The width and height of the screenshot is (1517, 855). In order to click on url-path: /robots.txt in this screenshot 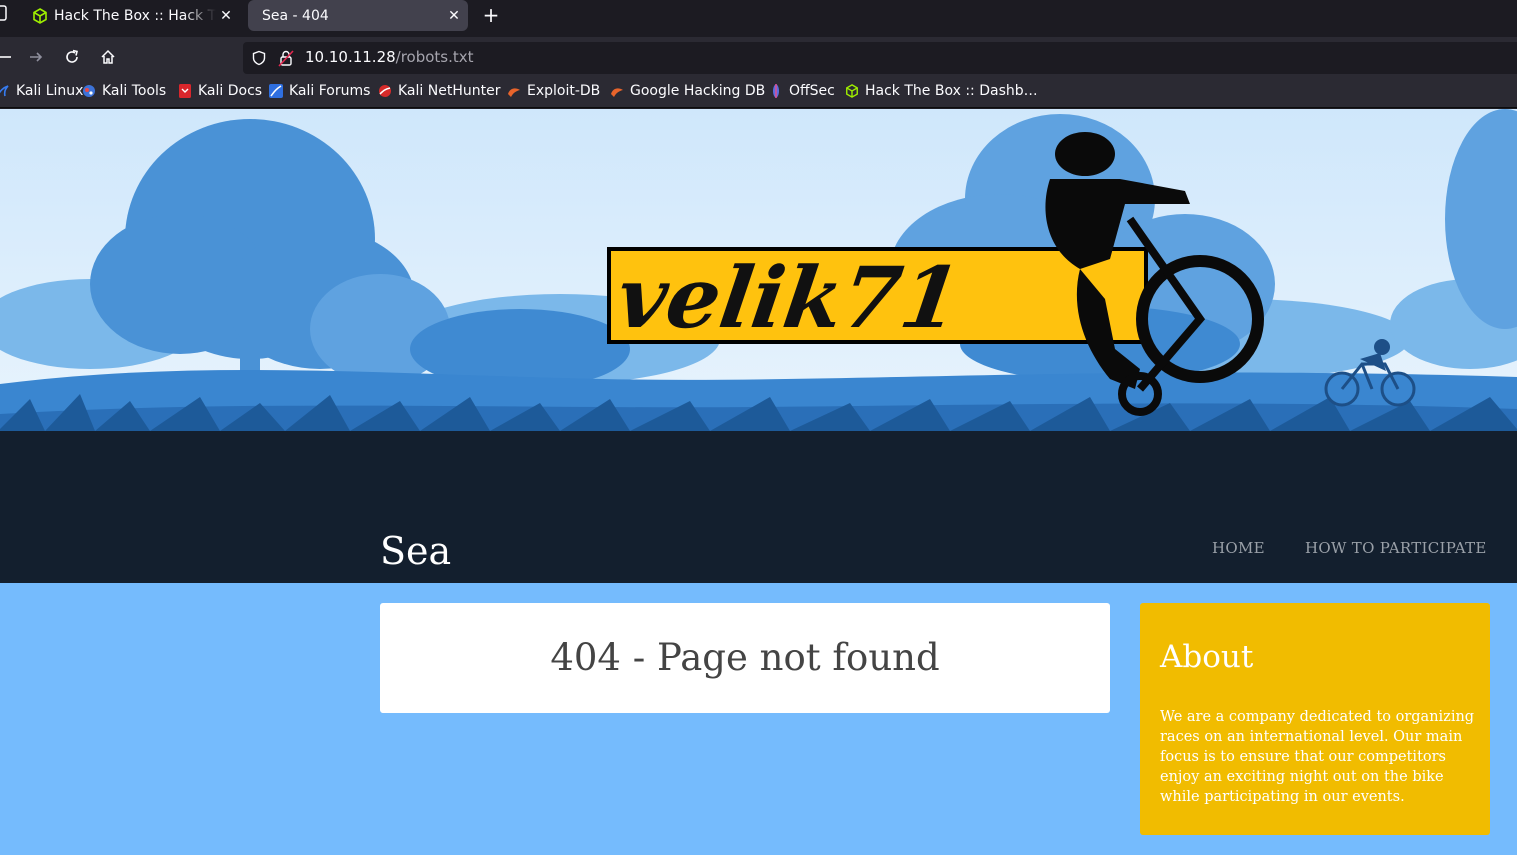, I will do `click(434, 57)`.